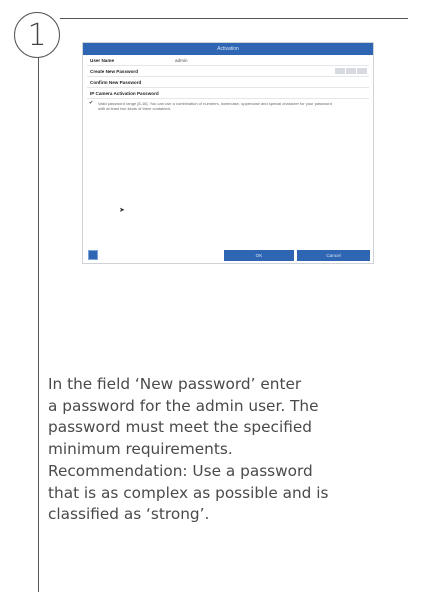 Image resolution: width=422 pixels, height=592 pixels. What do you see at coordinates (93, 255) in the screenshot?
I see `footer-icon-button` at bounding box center [93, 255].